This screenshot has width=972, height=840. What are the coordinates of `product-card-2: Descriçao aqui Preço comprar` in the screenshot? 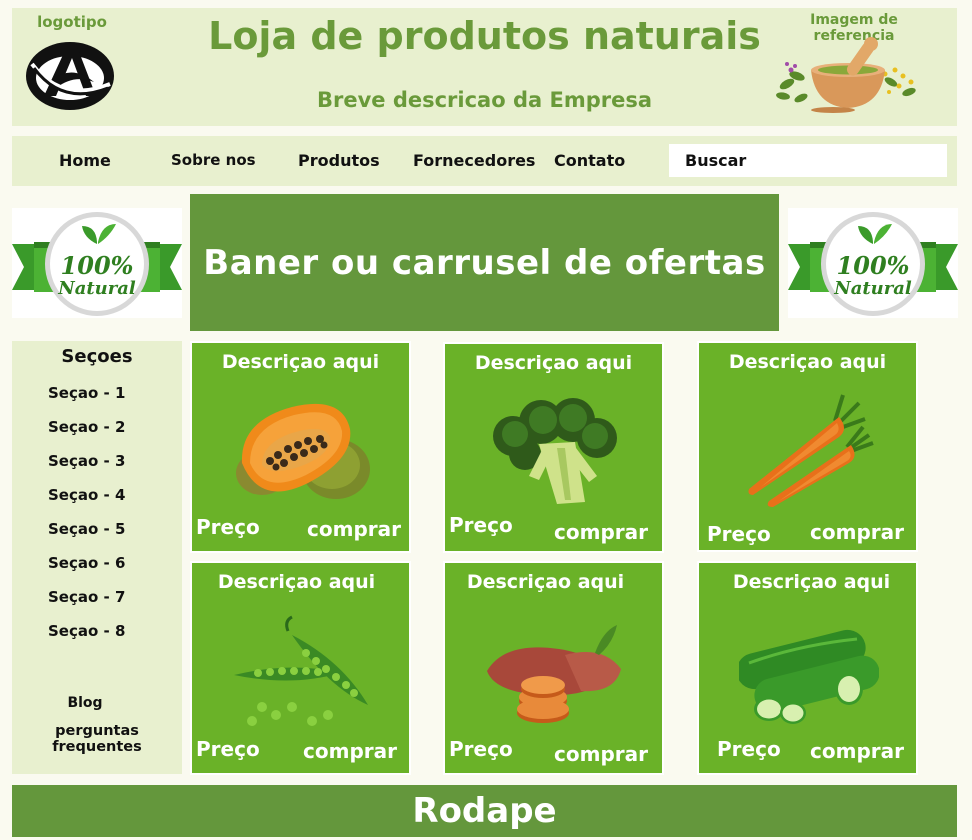 It's located at (553, 447).